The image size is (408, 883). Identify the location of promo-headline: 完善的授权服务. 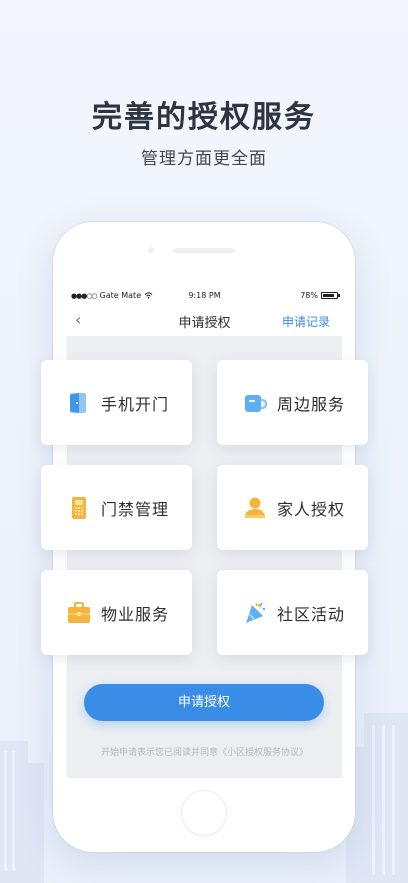
(204, 117).